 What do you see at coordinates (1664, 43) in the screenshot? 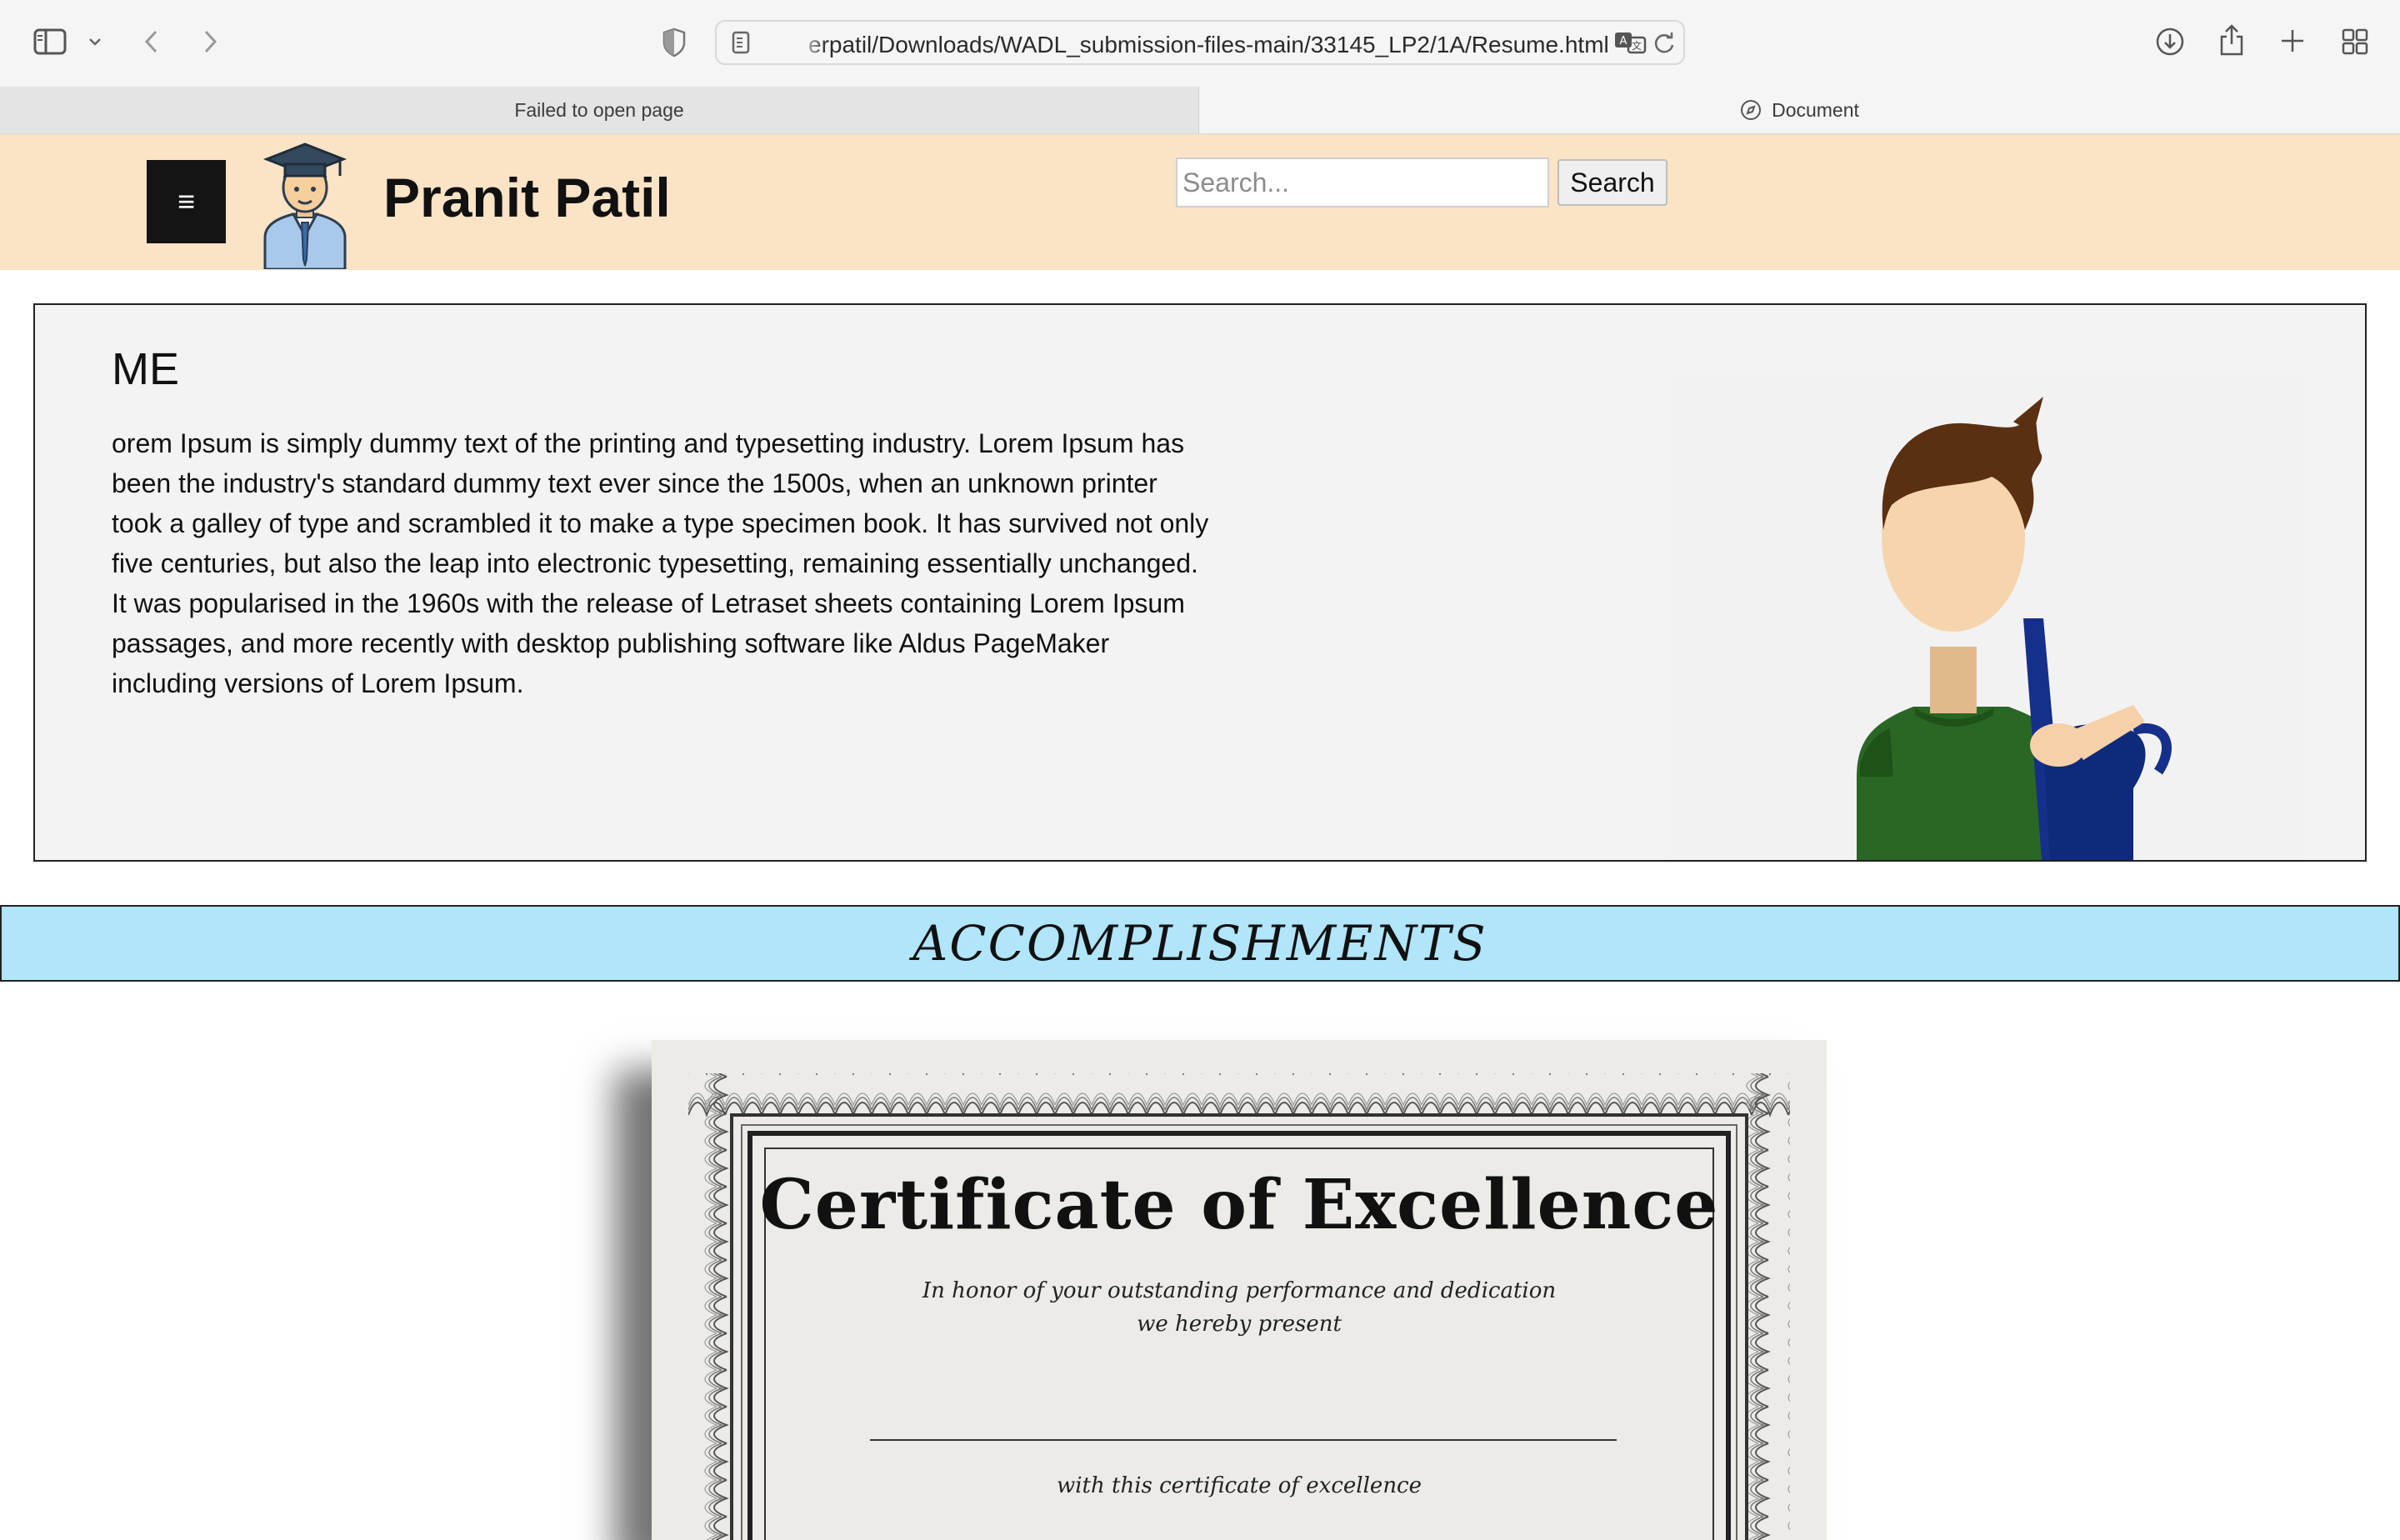
I see `reload-icon` at bounding box center [1664, 43].